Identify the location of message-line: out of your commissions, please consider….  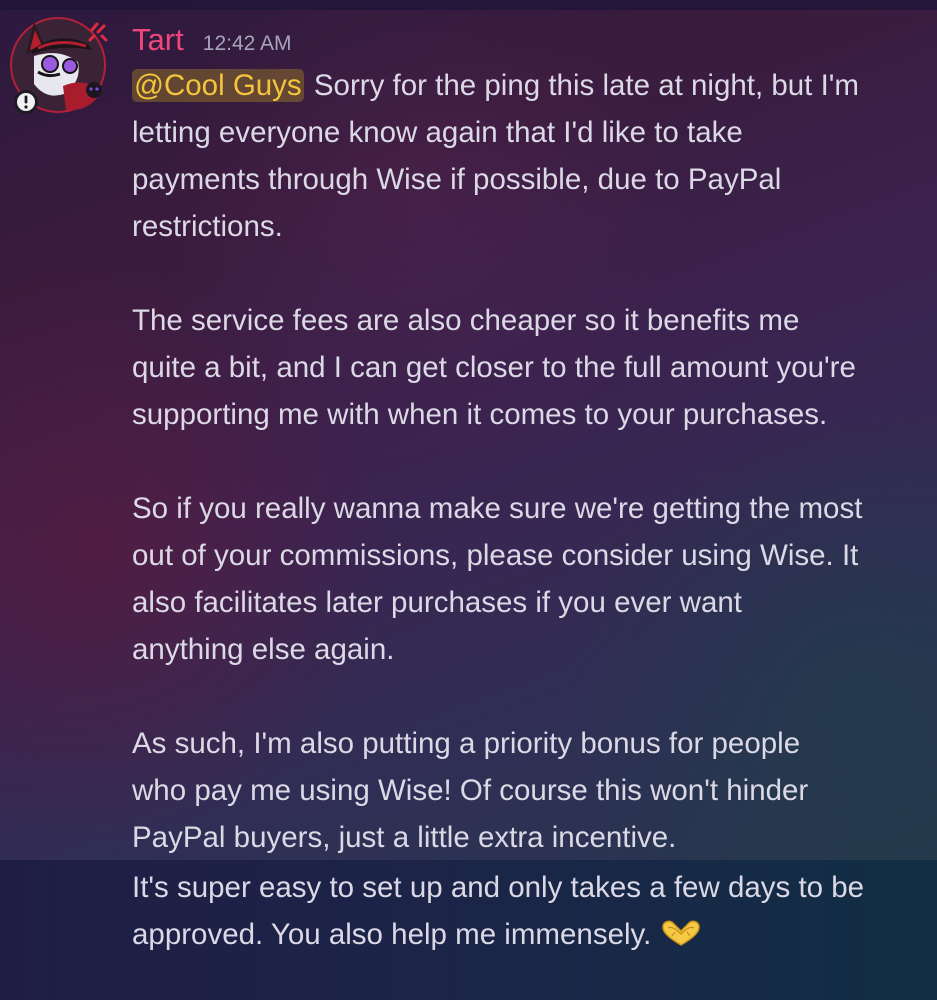
(495, 555).